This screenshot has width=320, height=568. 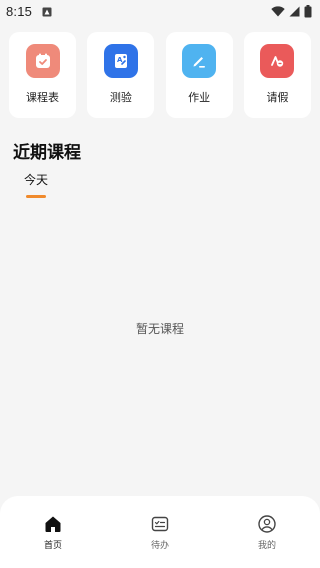 I want to click on tab-active-indicator, so click(x=36, y=196).